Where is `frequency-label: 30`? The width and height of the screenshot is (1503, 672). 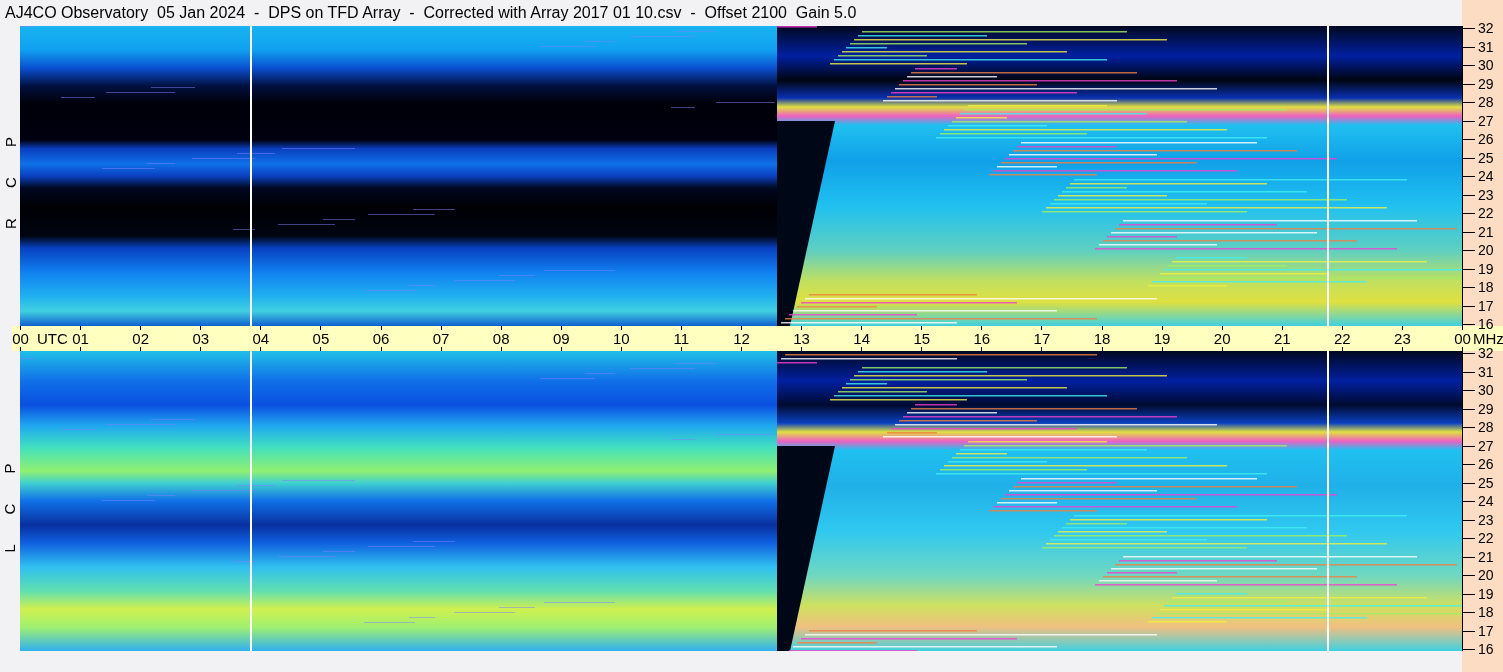 frequency-label: 30 is located at coordinates (1486, 390).